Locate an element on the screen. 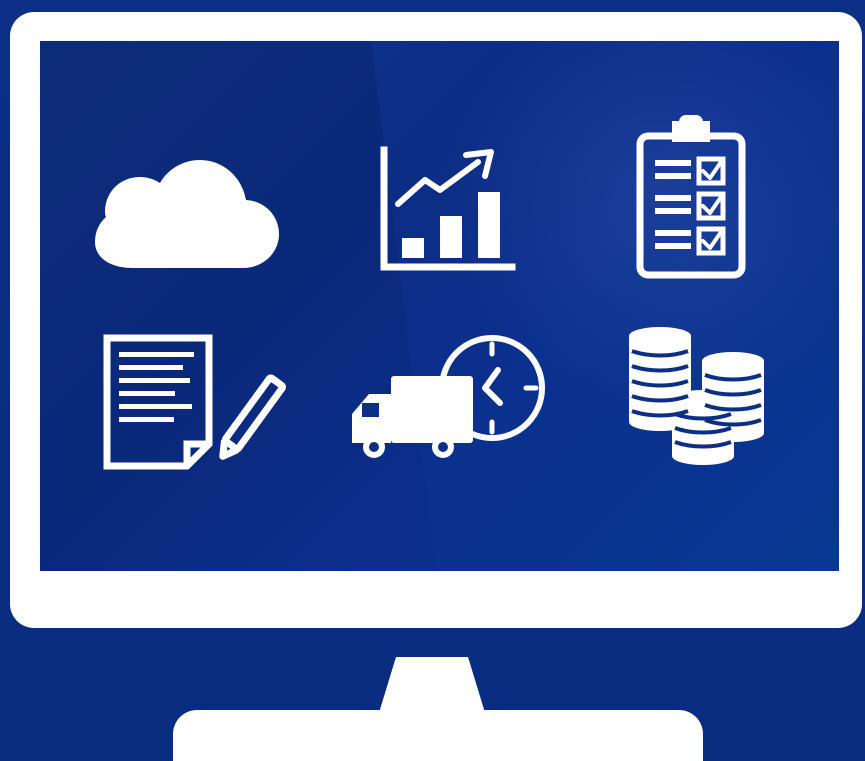 The width and height of the screenshot is (865, 761). monitor-stand-neck is located at coordinates (432, 684).